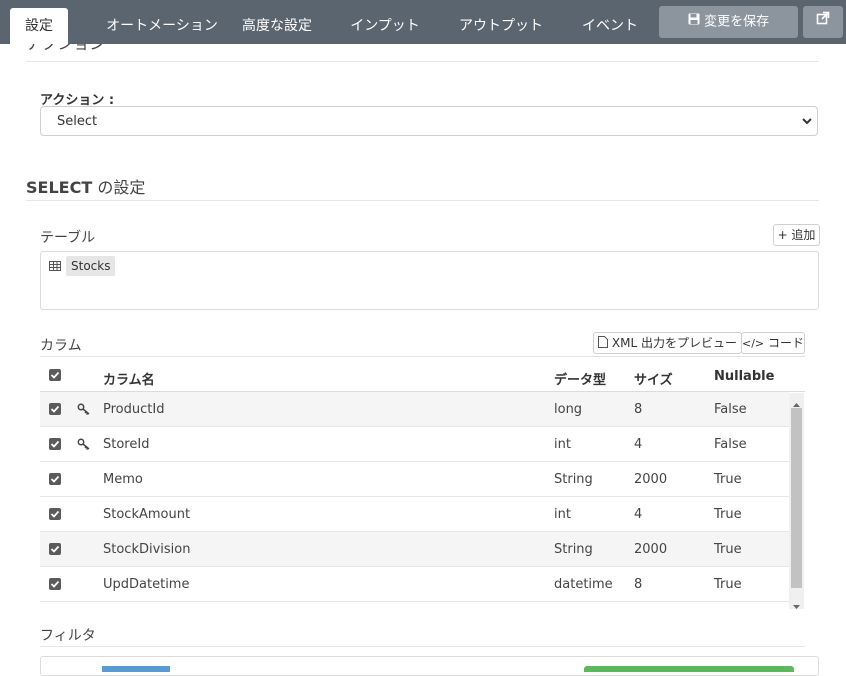 The height and width of the screenshot is (676, 846). Describe the element at coordinates (422, 374) in the screenshot. I see `columns-grid-header: カラム名 データ型 サイズ Nullable` at that location.